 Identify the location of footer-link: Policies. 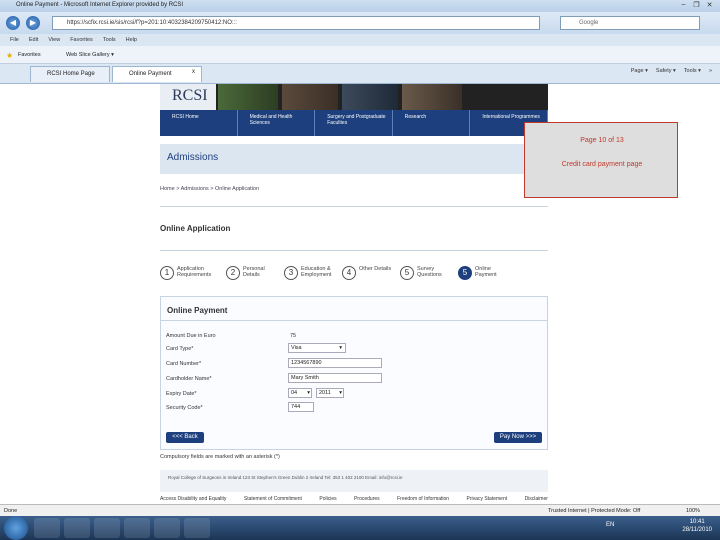
(327, 499).